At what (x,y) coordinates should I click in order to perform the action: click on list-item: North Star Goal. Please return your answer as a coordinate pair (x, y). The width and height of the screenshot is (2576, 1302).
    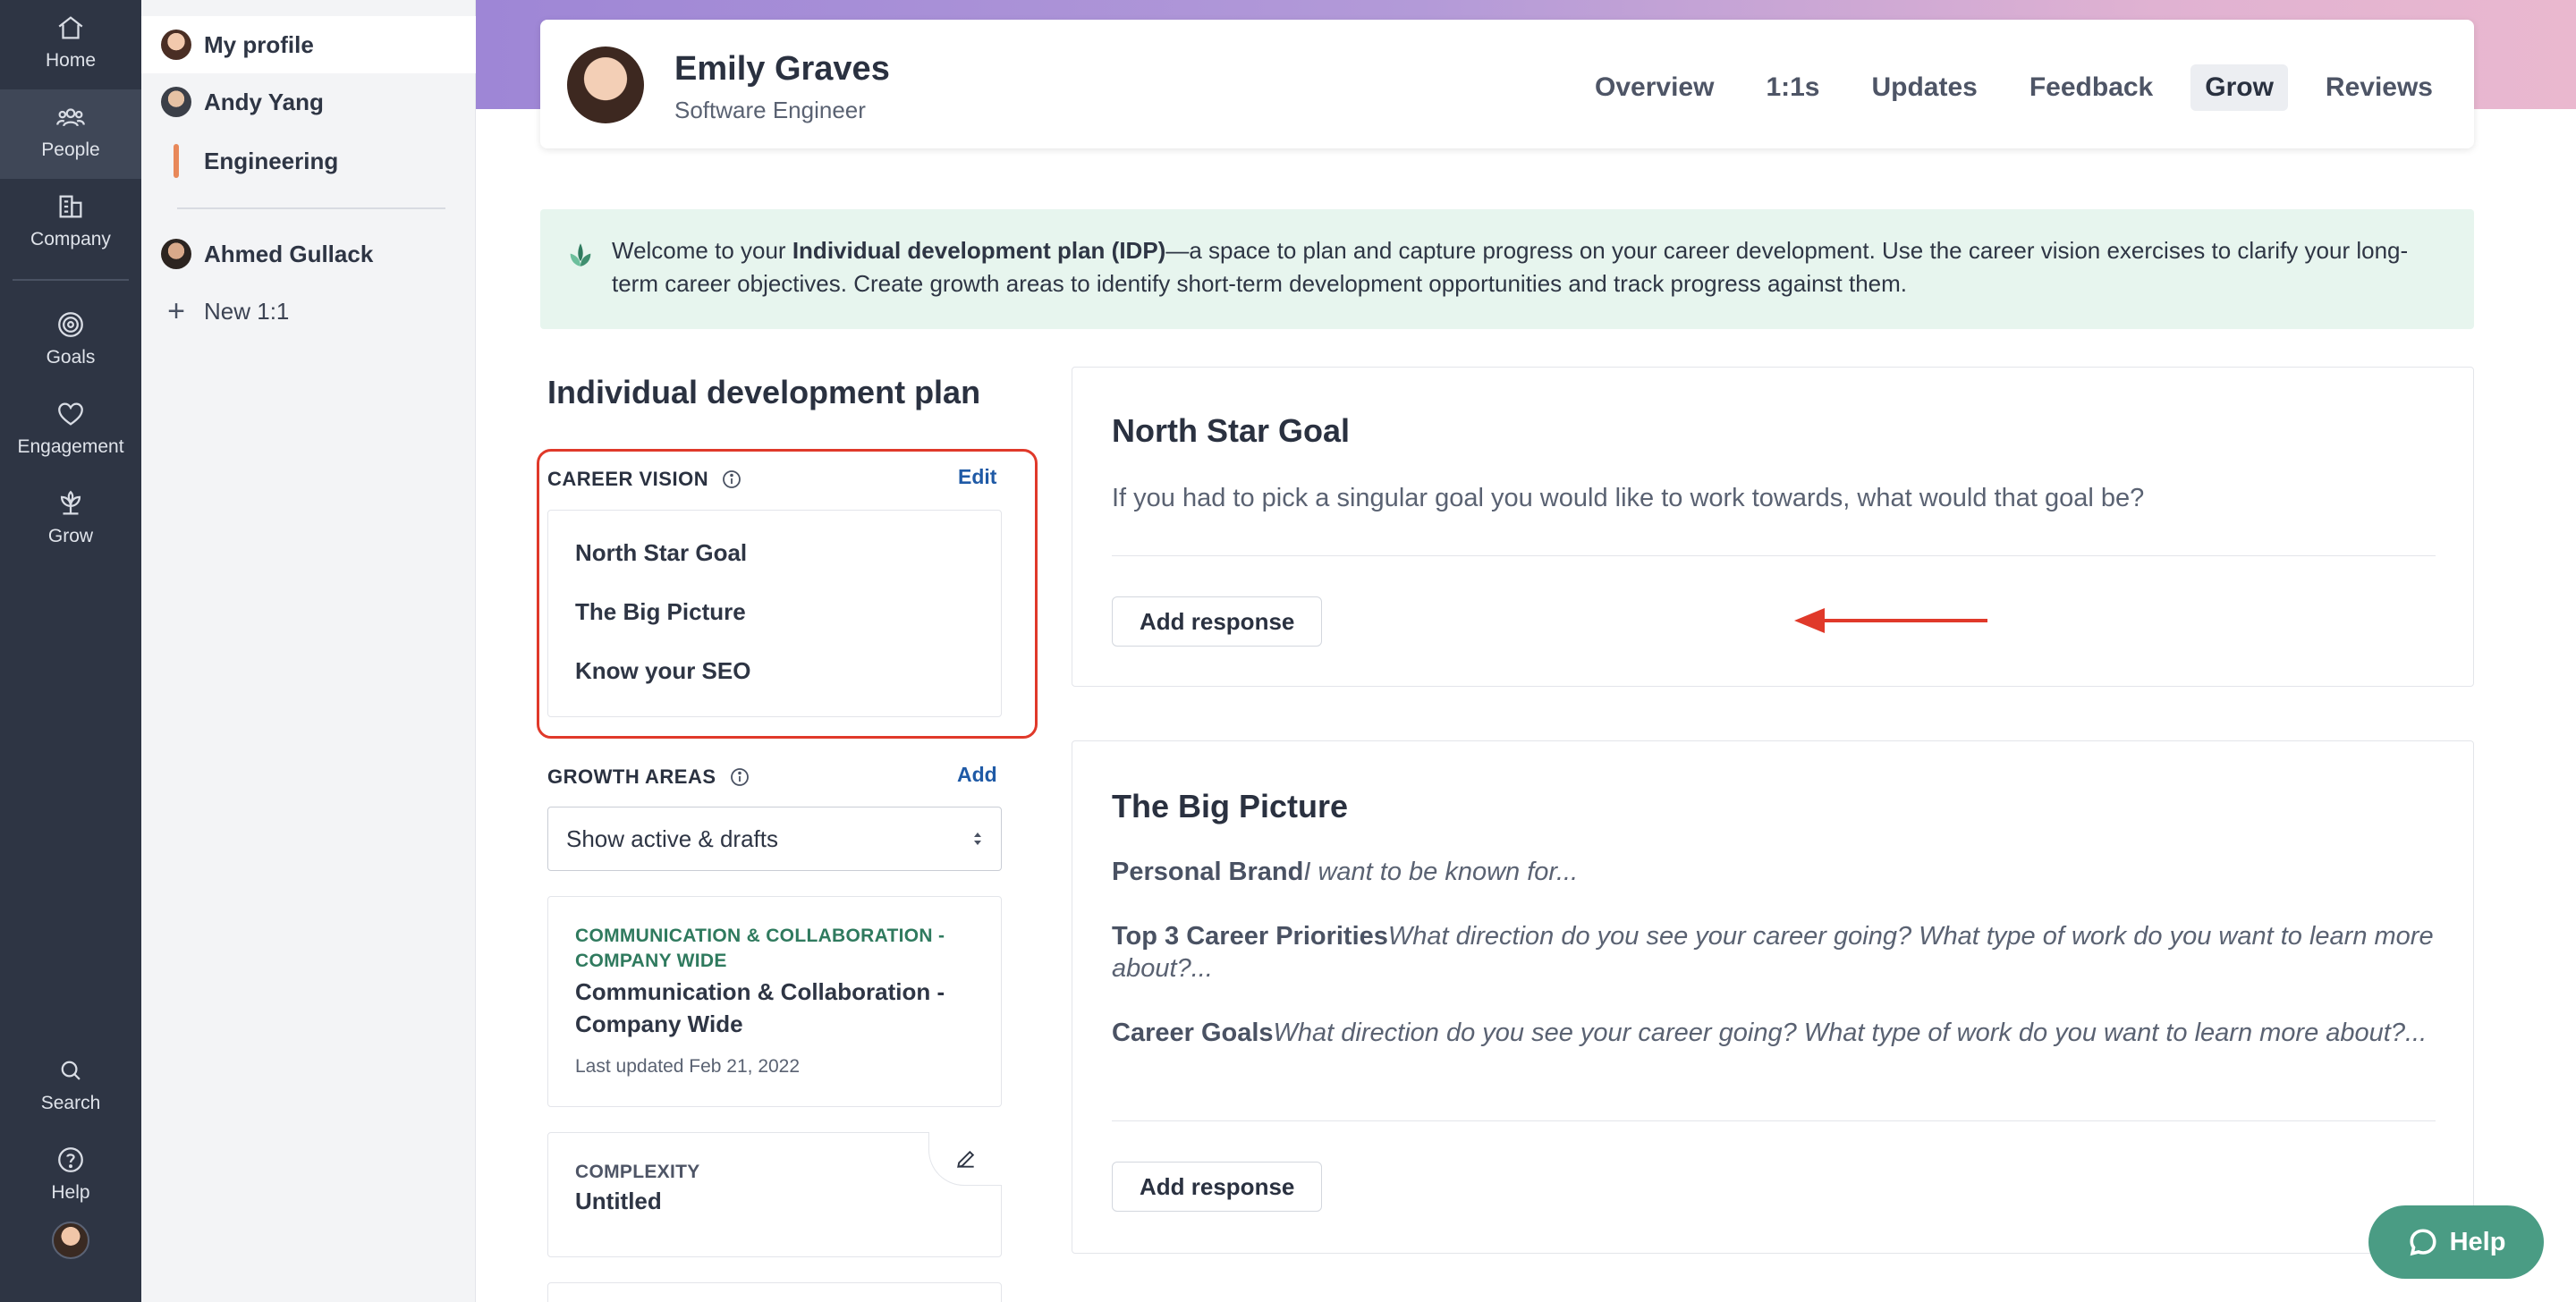
    Looking at the image, I should click on (661, 553).